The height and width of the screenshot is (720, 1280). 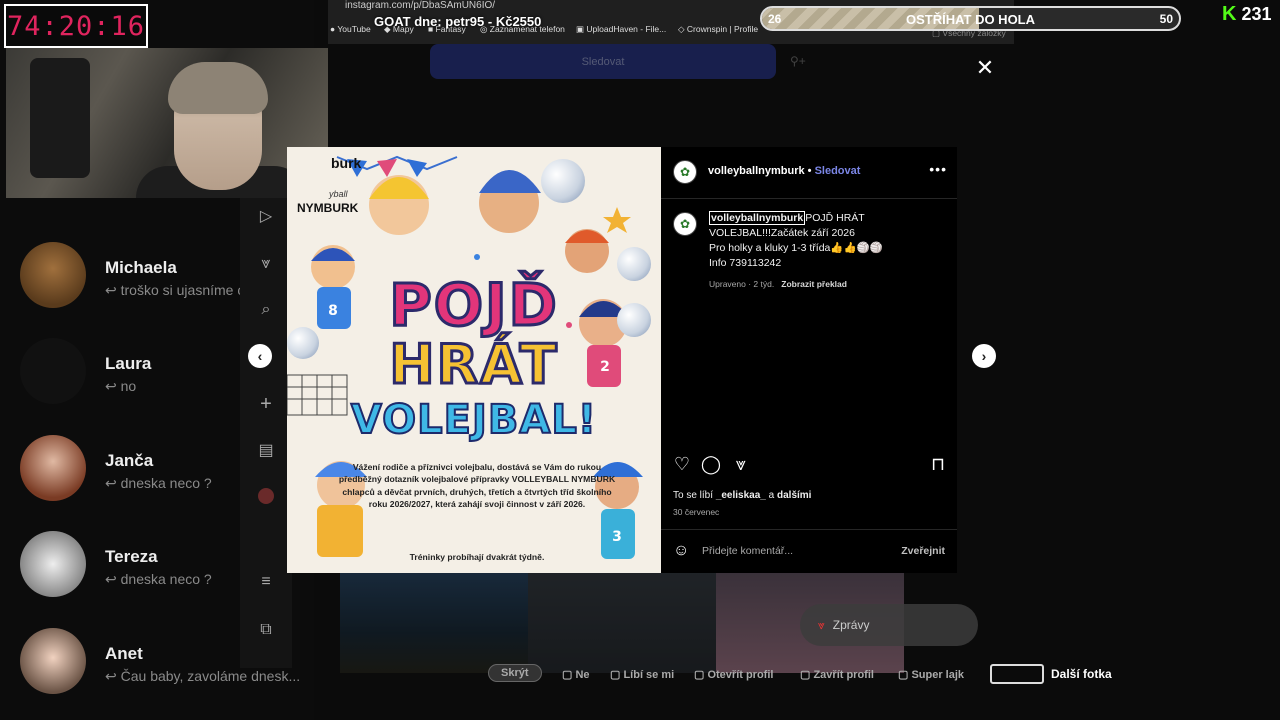 I want to click on comment-input, so click(x=797, y=551).